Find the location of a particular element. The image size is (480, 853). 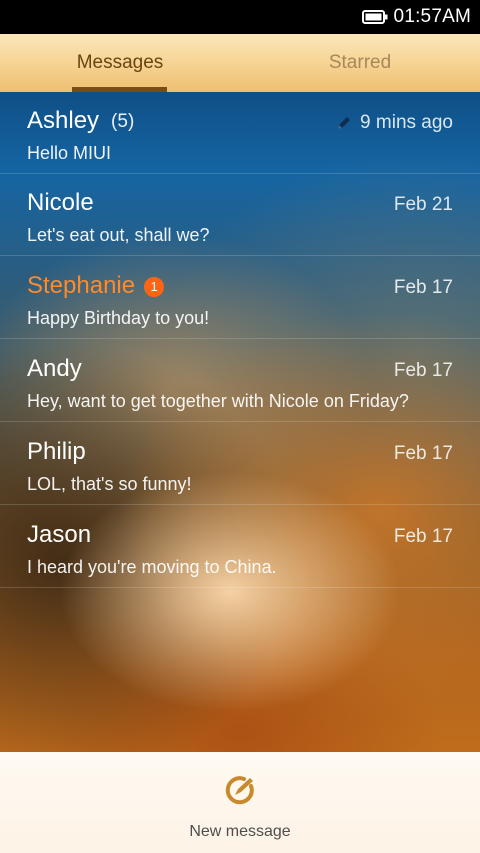

new-message-label: New message is located at coordinates (240, 831).